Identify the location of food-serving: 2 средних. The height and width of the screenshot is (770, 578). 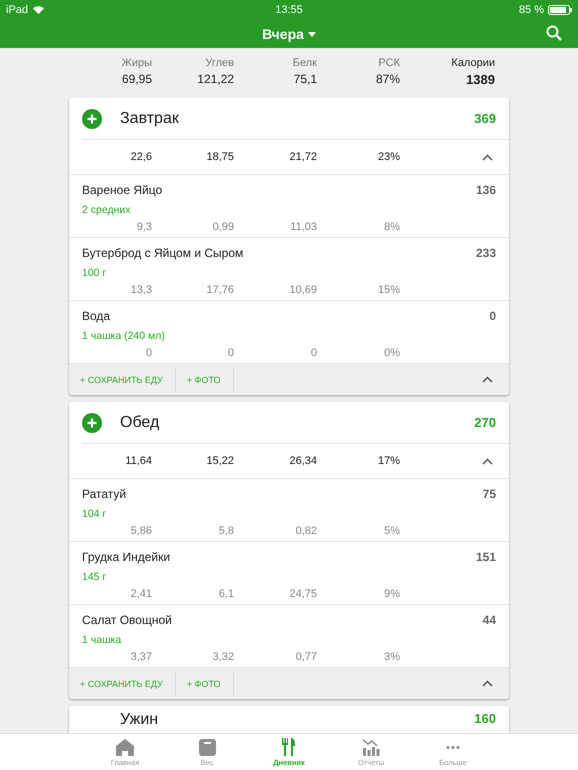
(107, 211).